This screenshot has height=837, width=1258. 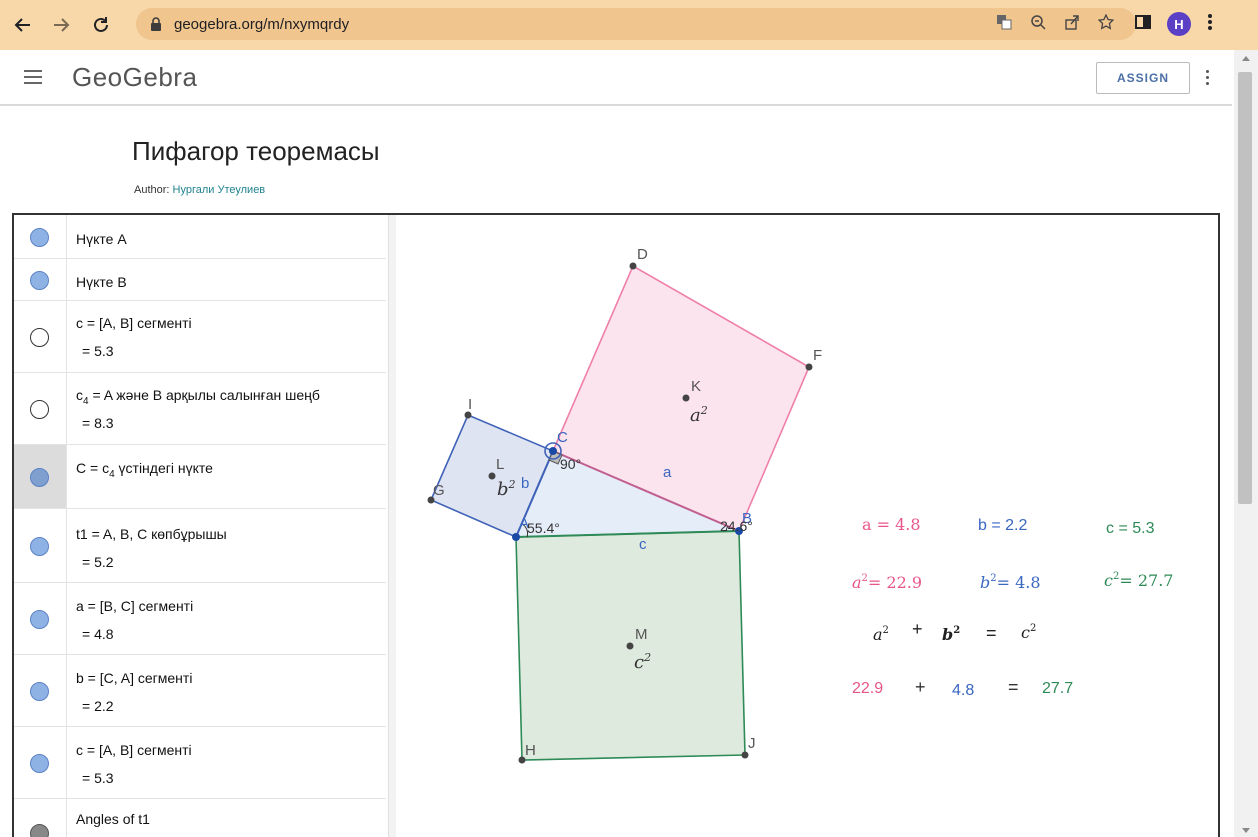 What do you see at coordinates (570, 464) in the screenshot?
I see `angle-label-c: 90°` at bounding box center [570, 464].